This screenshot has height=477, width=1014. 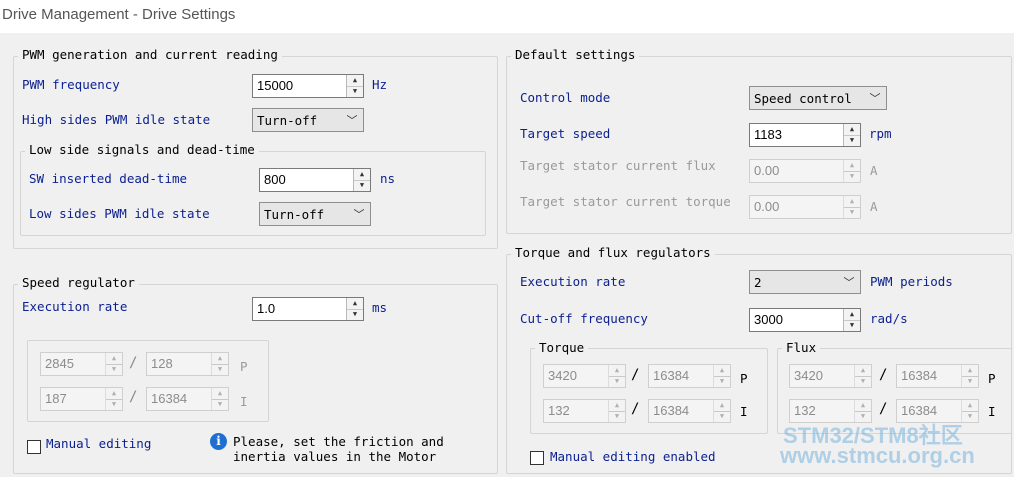 What do you see at coordinates (81, 364) in the screenshot?
I see `speed-kp-num: 2845 ▲ ▼` at bounding box center [81, 364].